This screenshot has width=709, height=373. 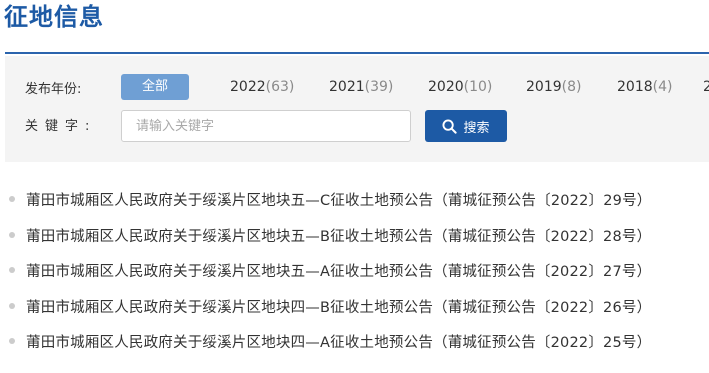 What do you see at coordinates (706, 87) in the screenshot?
I see `year-tab-truncated: 2` at bounding box center [706, 87].